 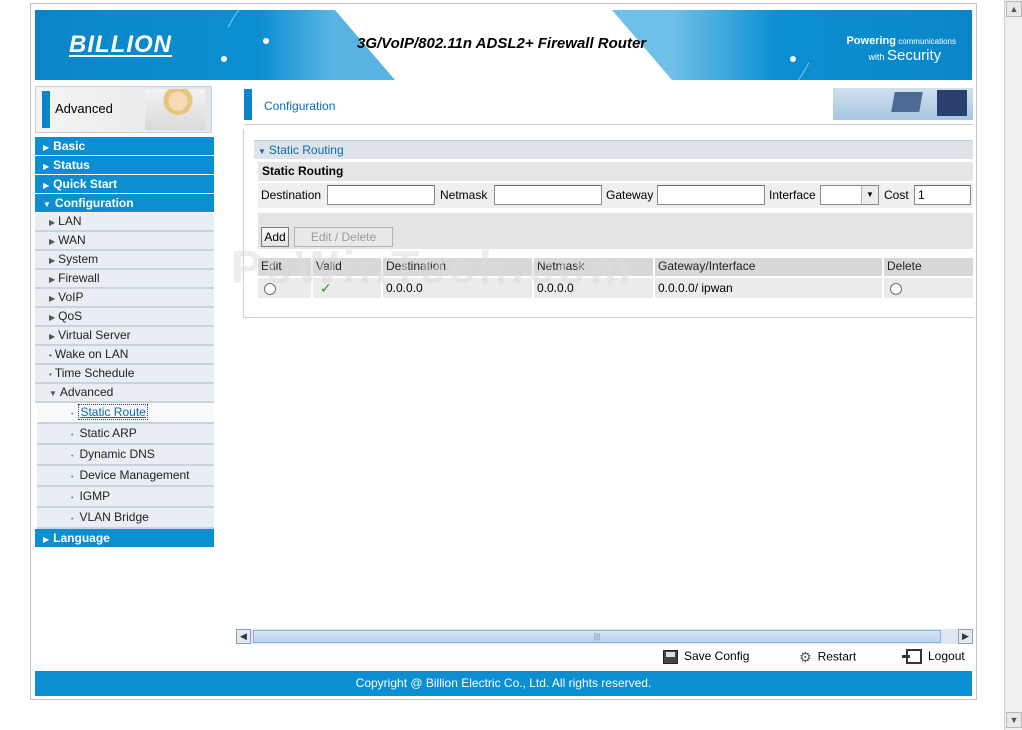 I want to click on netmask-label: Netmask, so click(x=464, y=195).